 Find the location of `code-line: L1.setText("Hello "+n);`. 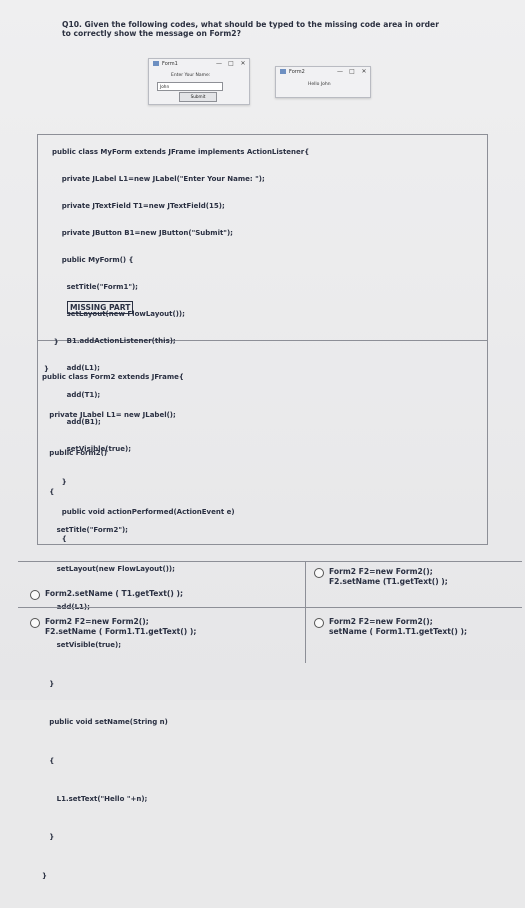

code-line: L1.setText("Hello "+n); is located at coordinates (95, 798).